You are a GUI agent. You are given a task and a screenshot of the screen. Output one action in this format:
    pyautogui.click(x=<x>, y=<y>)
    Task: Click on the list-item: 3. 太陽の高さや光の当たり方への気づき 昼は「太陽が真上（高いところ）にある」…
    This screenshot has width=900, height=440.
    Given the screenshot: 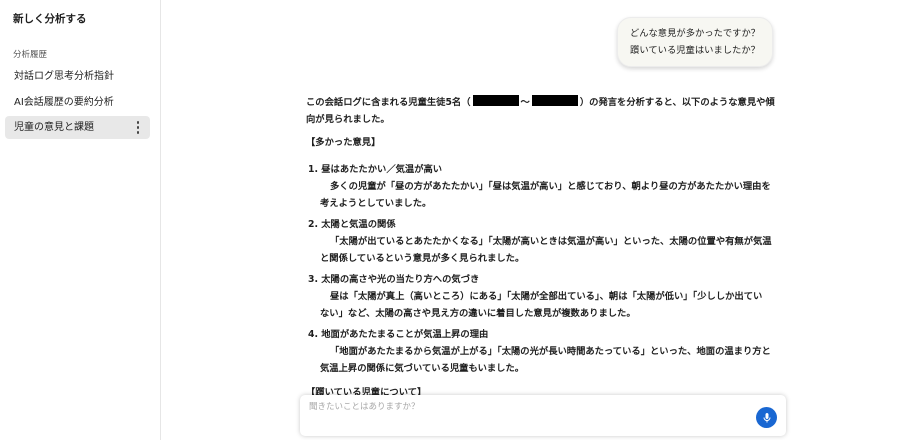 What is the action you would take?
    pyautogui.click(x=543, y=296)
    